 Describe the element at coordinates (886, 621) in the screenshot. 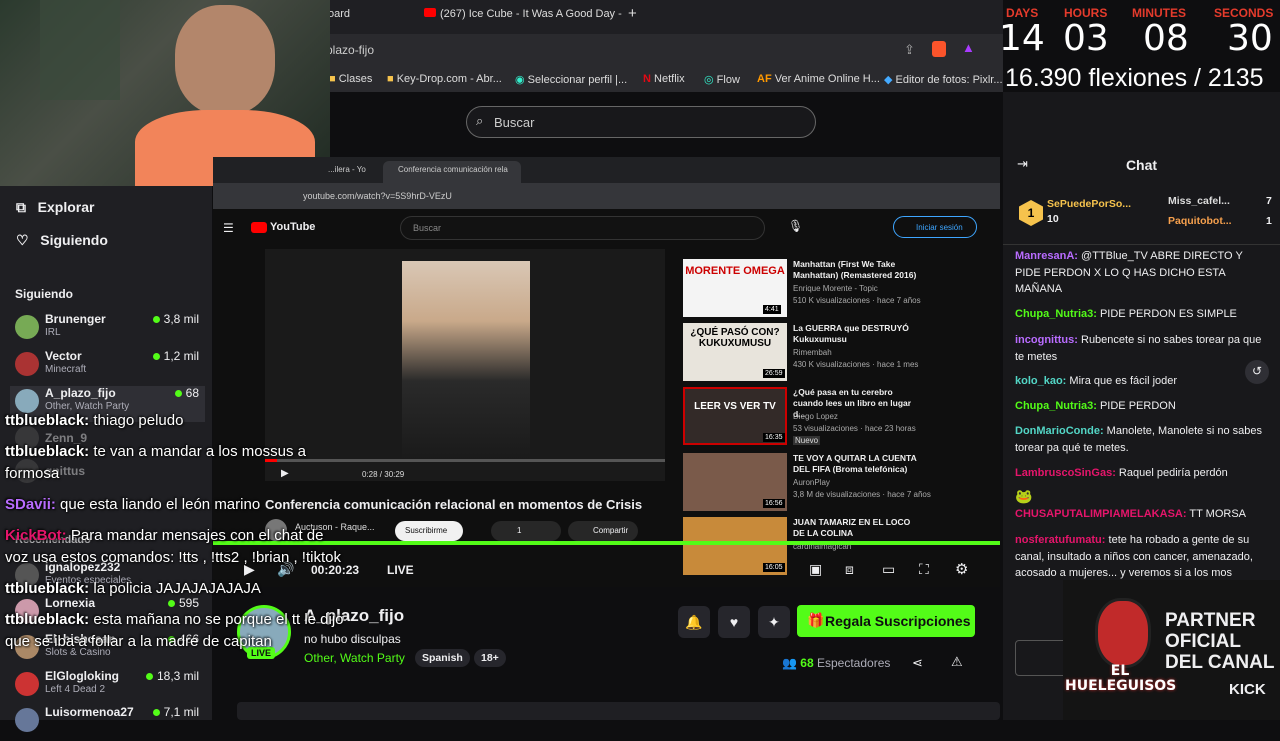

I see `gift-subs-button: 🎁 Regala Suscripciones` at that location.